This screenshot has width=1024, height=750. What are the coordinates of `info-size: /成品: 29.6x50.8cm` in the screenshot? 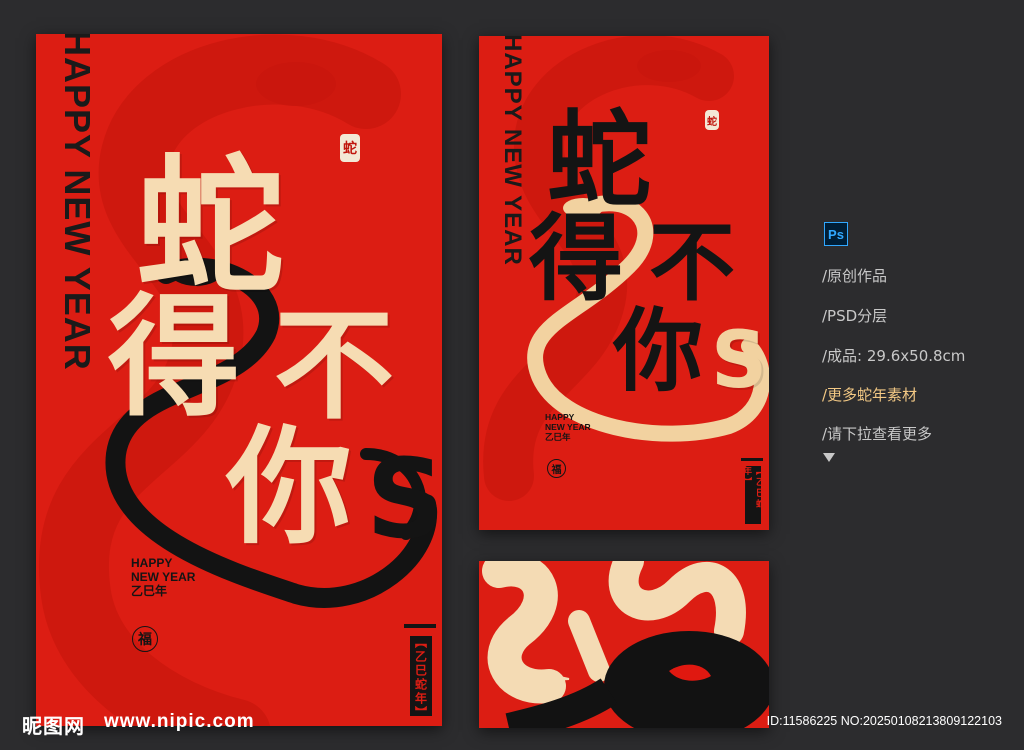 It's located at (894, 356).